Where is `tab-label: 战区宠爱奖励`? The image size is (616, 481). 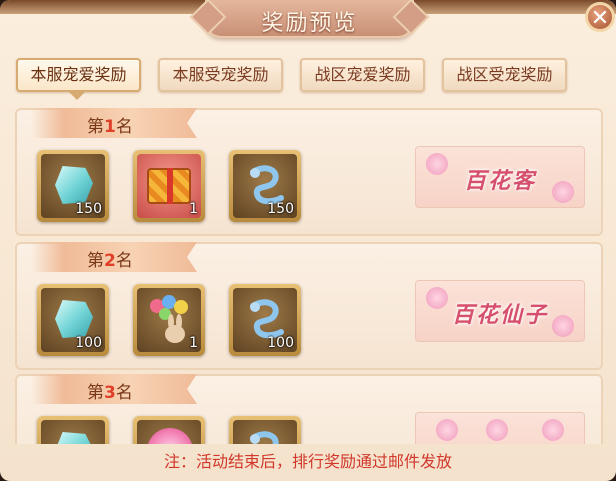
tab-label: 战区宠爱奖励 is located at coordinates (362, 74).